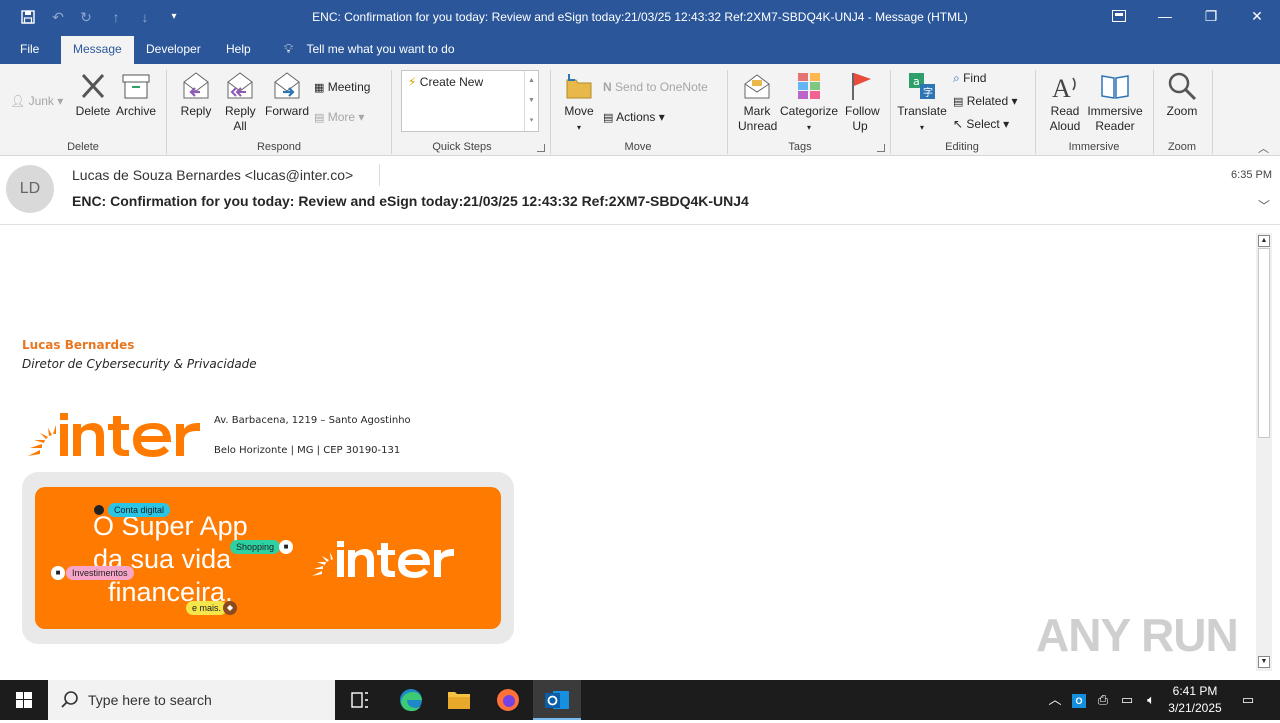  Describe the element at coordinates (139, 364) in the screenshot. I see `signature-role: Diretor de Cybersecurity & Privacidade` at that location.